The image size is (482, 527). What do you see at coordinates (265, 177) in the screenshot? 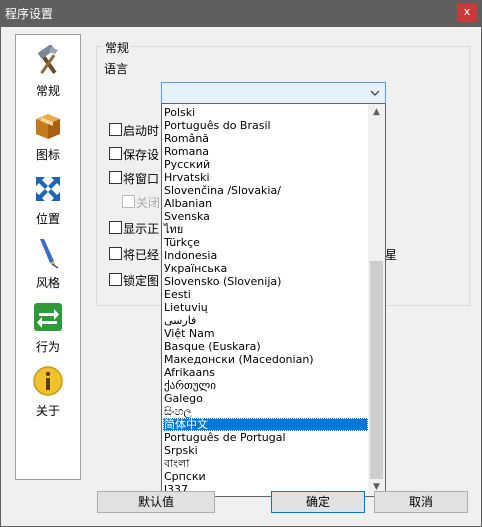
I see `language-option: Hrvatski` at bounding box center [265, 177].